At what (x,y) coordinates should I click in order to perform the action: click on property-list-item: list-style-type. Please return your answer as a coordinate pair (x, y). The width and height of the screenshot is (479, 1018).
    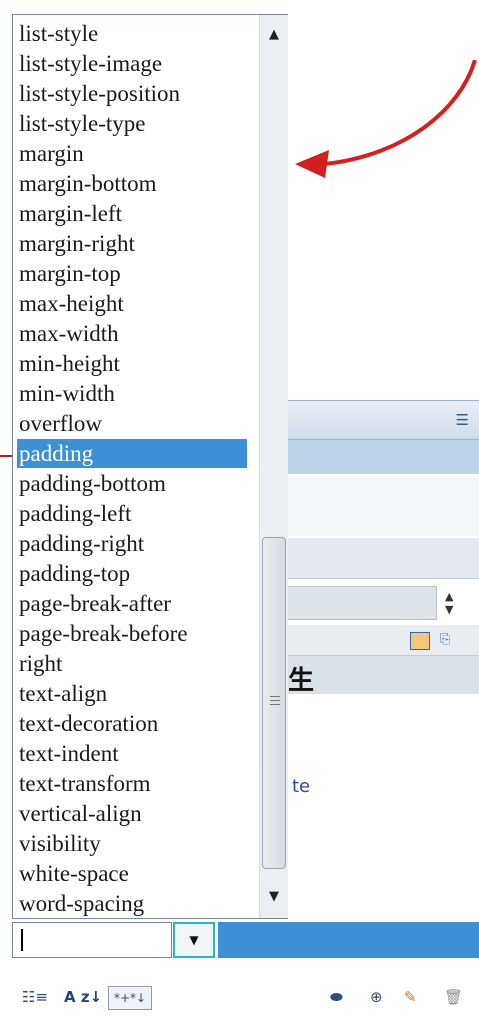
    Looking at the image, I should click on (132, 123).